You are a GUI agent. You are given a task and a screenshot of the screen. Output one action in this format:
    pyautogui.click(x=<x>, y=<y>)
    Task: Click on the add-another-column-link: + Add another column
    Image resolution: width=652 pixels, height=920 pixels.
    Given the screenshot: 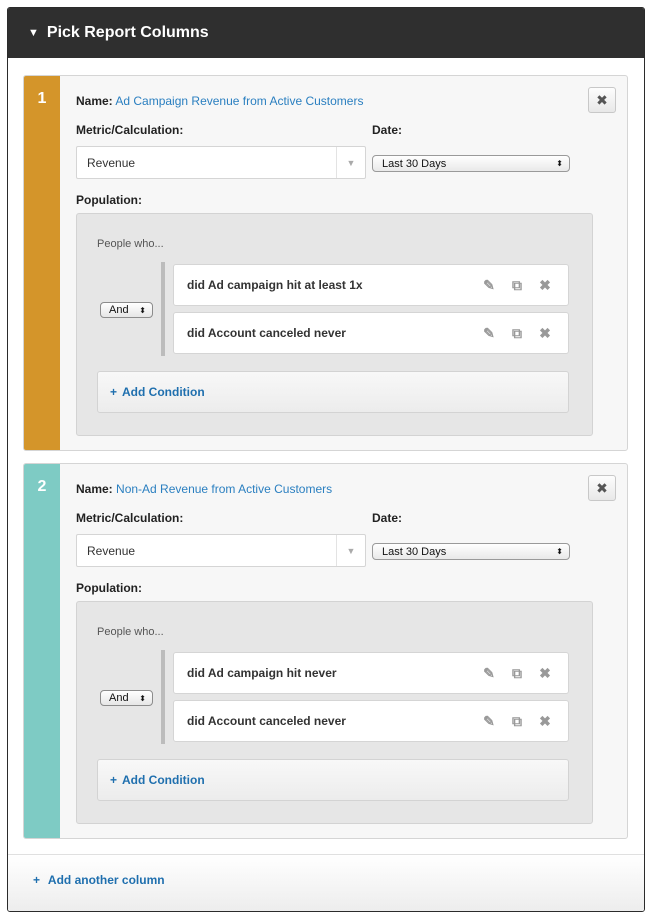 What is the action you would take?
    pyautogui.click(x=99, y=880)
    